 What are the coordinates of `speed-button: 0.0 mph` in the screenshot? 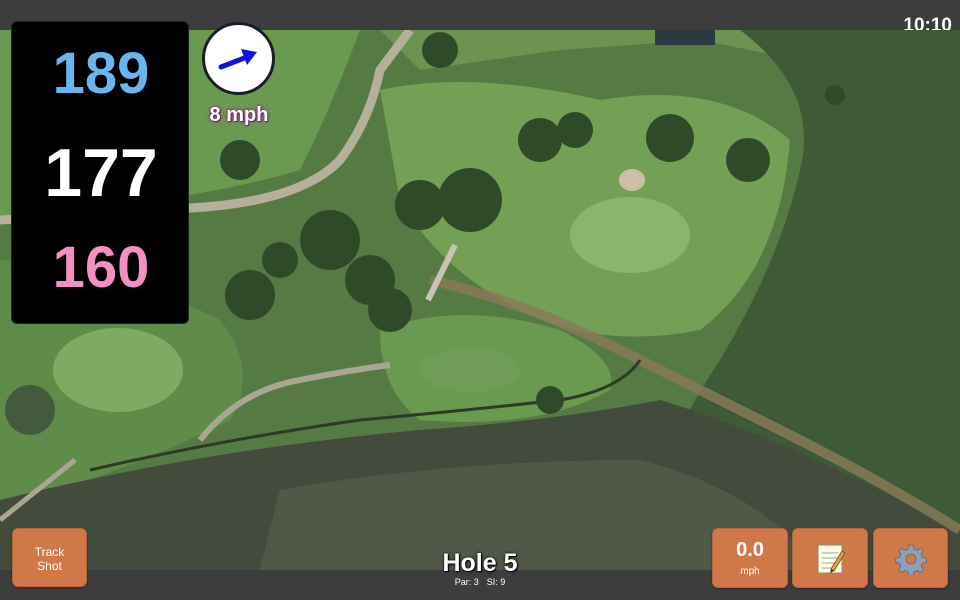 It's located at (750, 558).